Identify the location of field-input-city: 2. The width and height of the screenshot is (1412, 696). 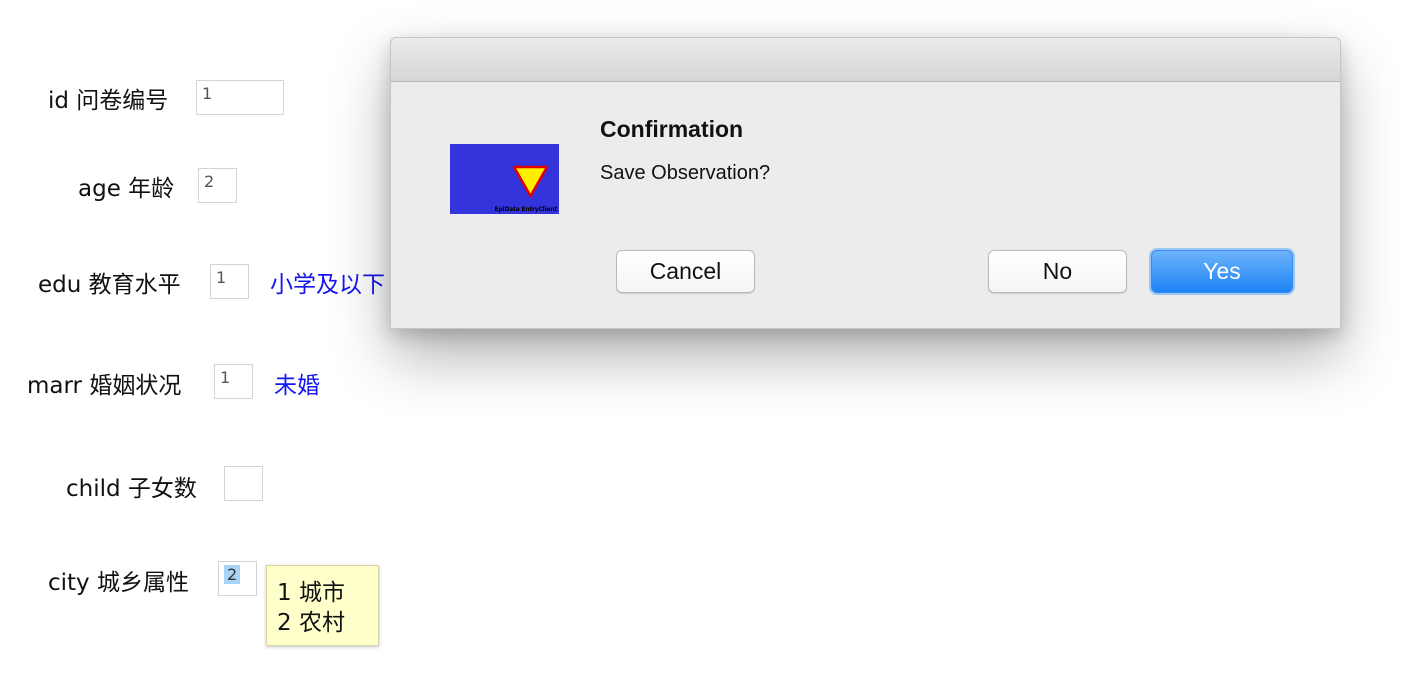
(237, 578).